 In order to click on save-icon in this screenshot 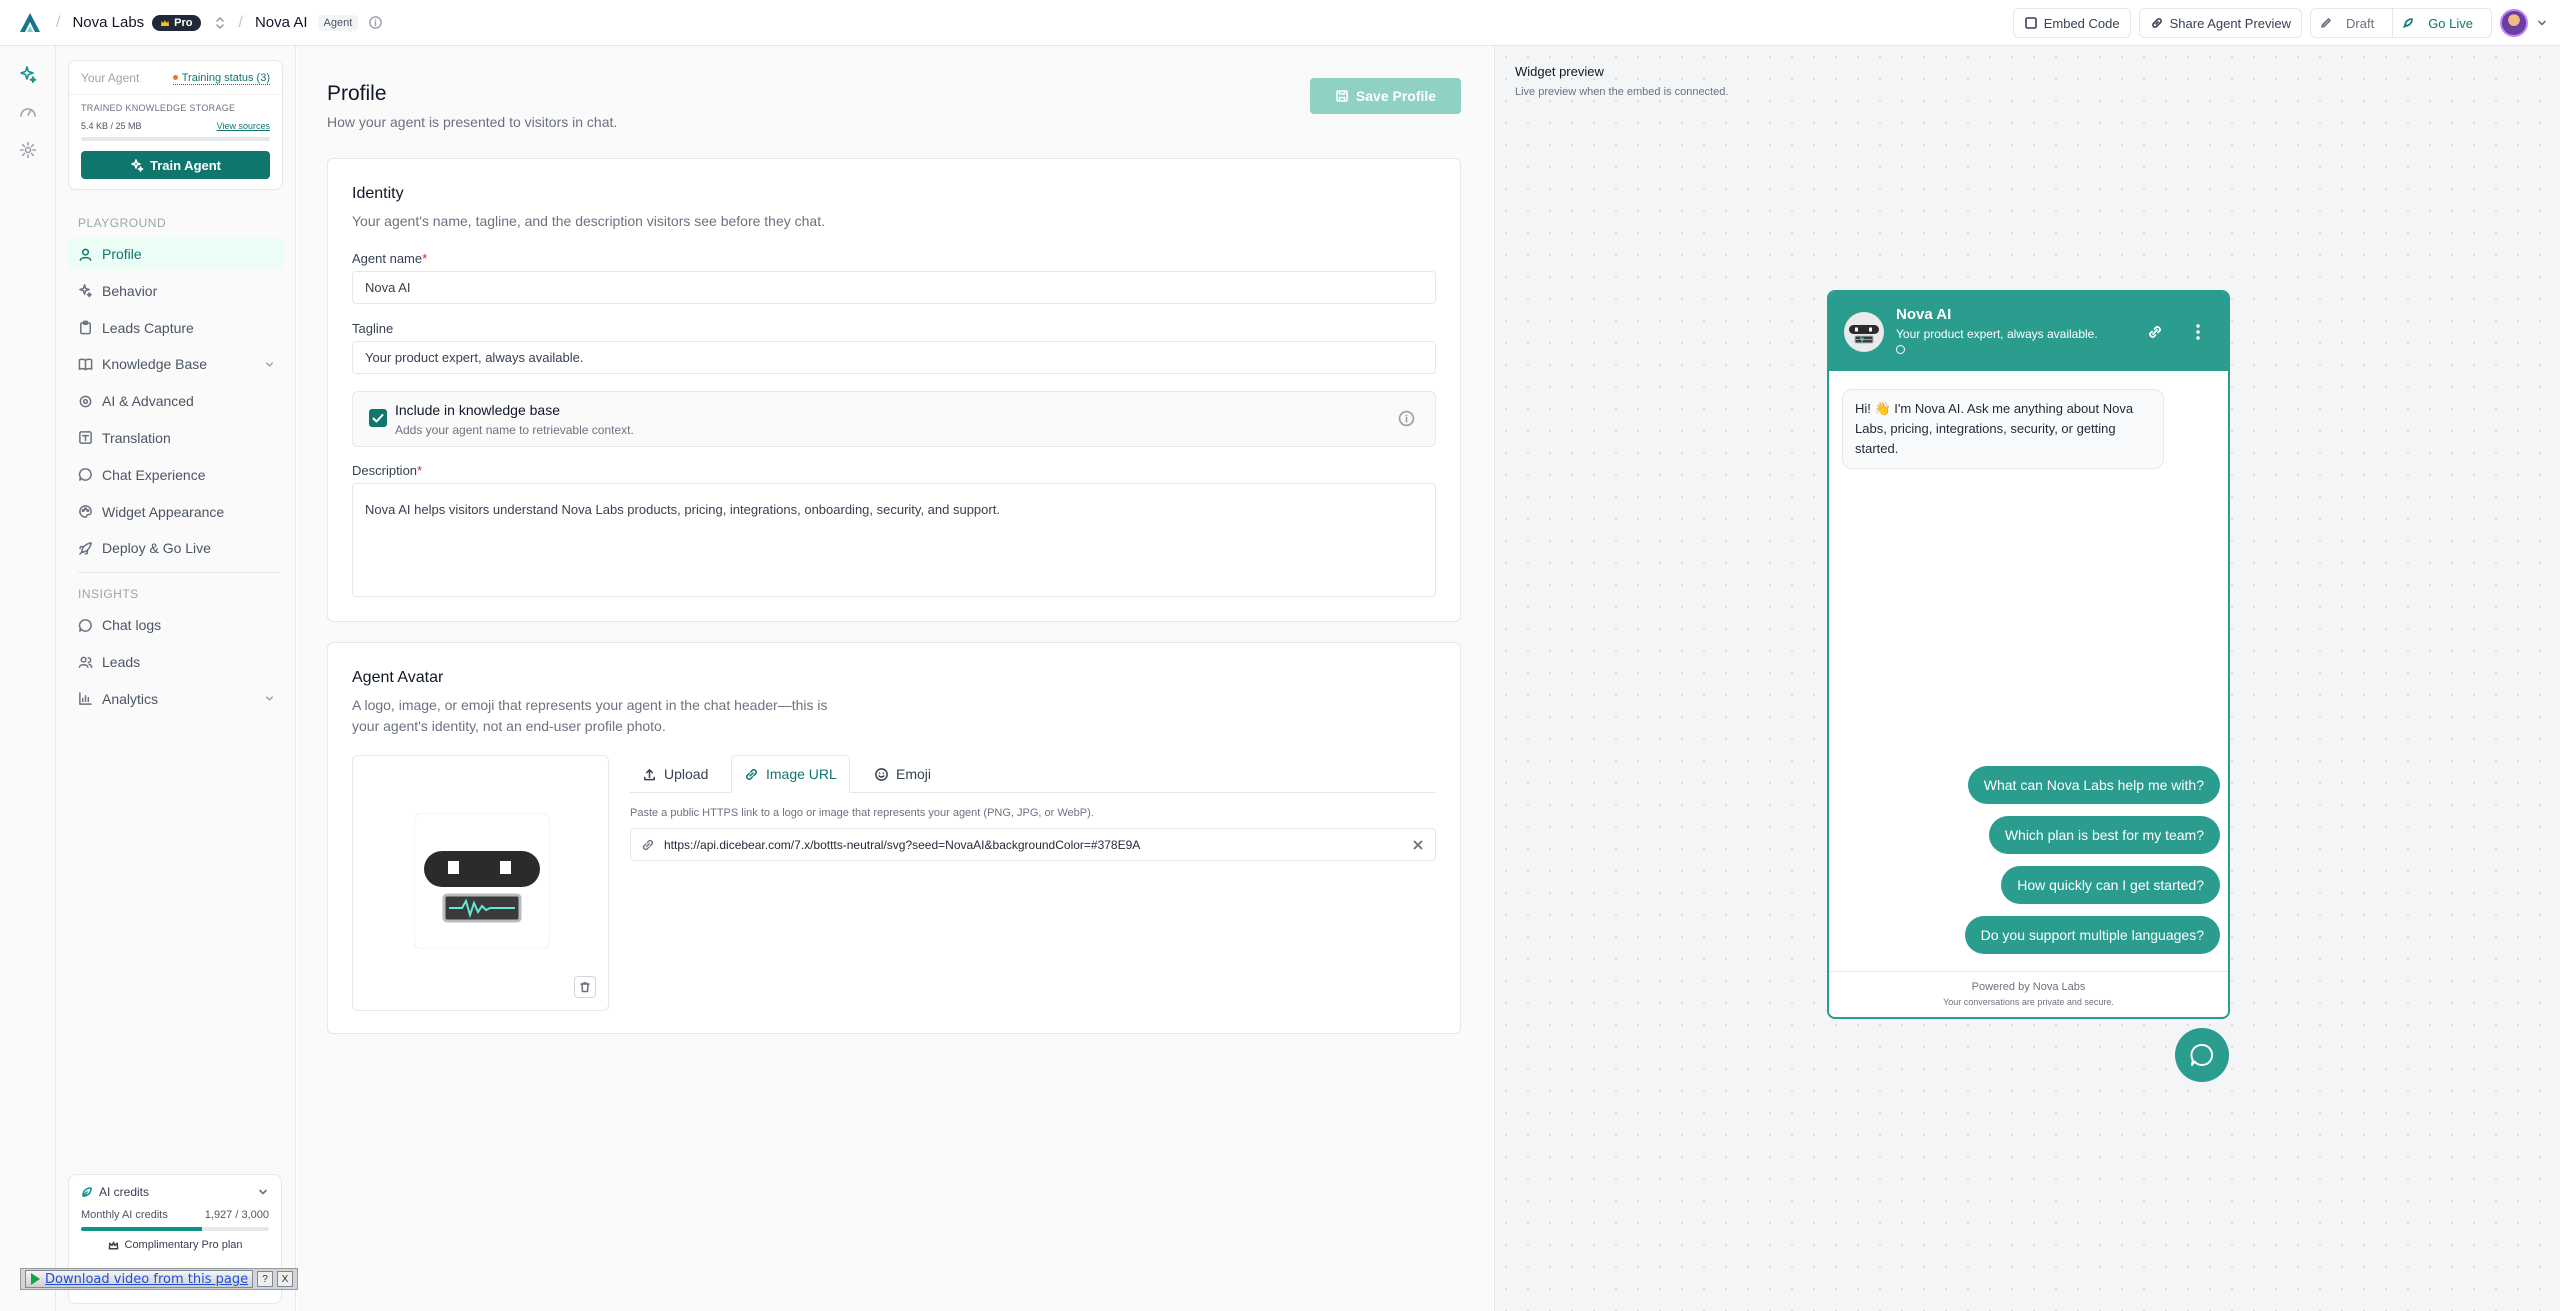, I will do `click(1342, 96)`.